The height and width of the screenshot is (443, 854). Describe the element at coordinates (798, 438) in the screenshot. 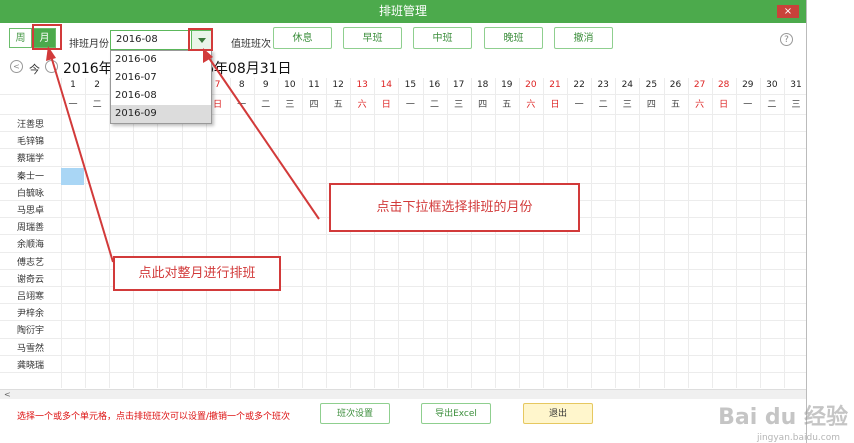

I see `watermark-url: jingyan.baidu.com` at that location.